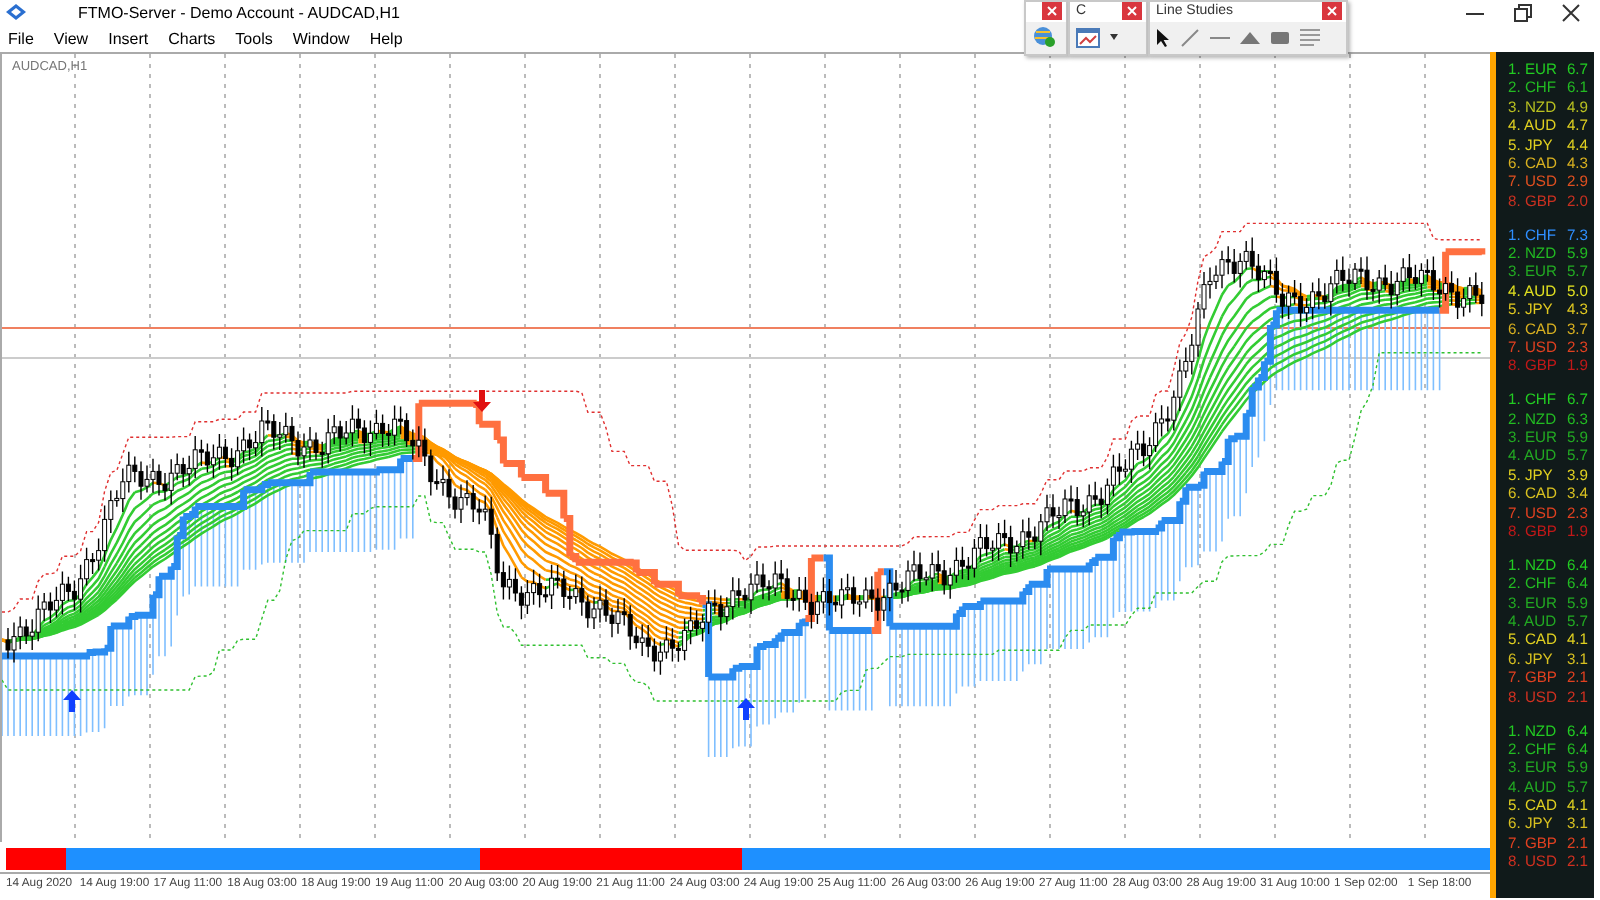  I want to click on triangle-icon, so click(1250, 37).